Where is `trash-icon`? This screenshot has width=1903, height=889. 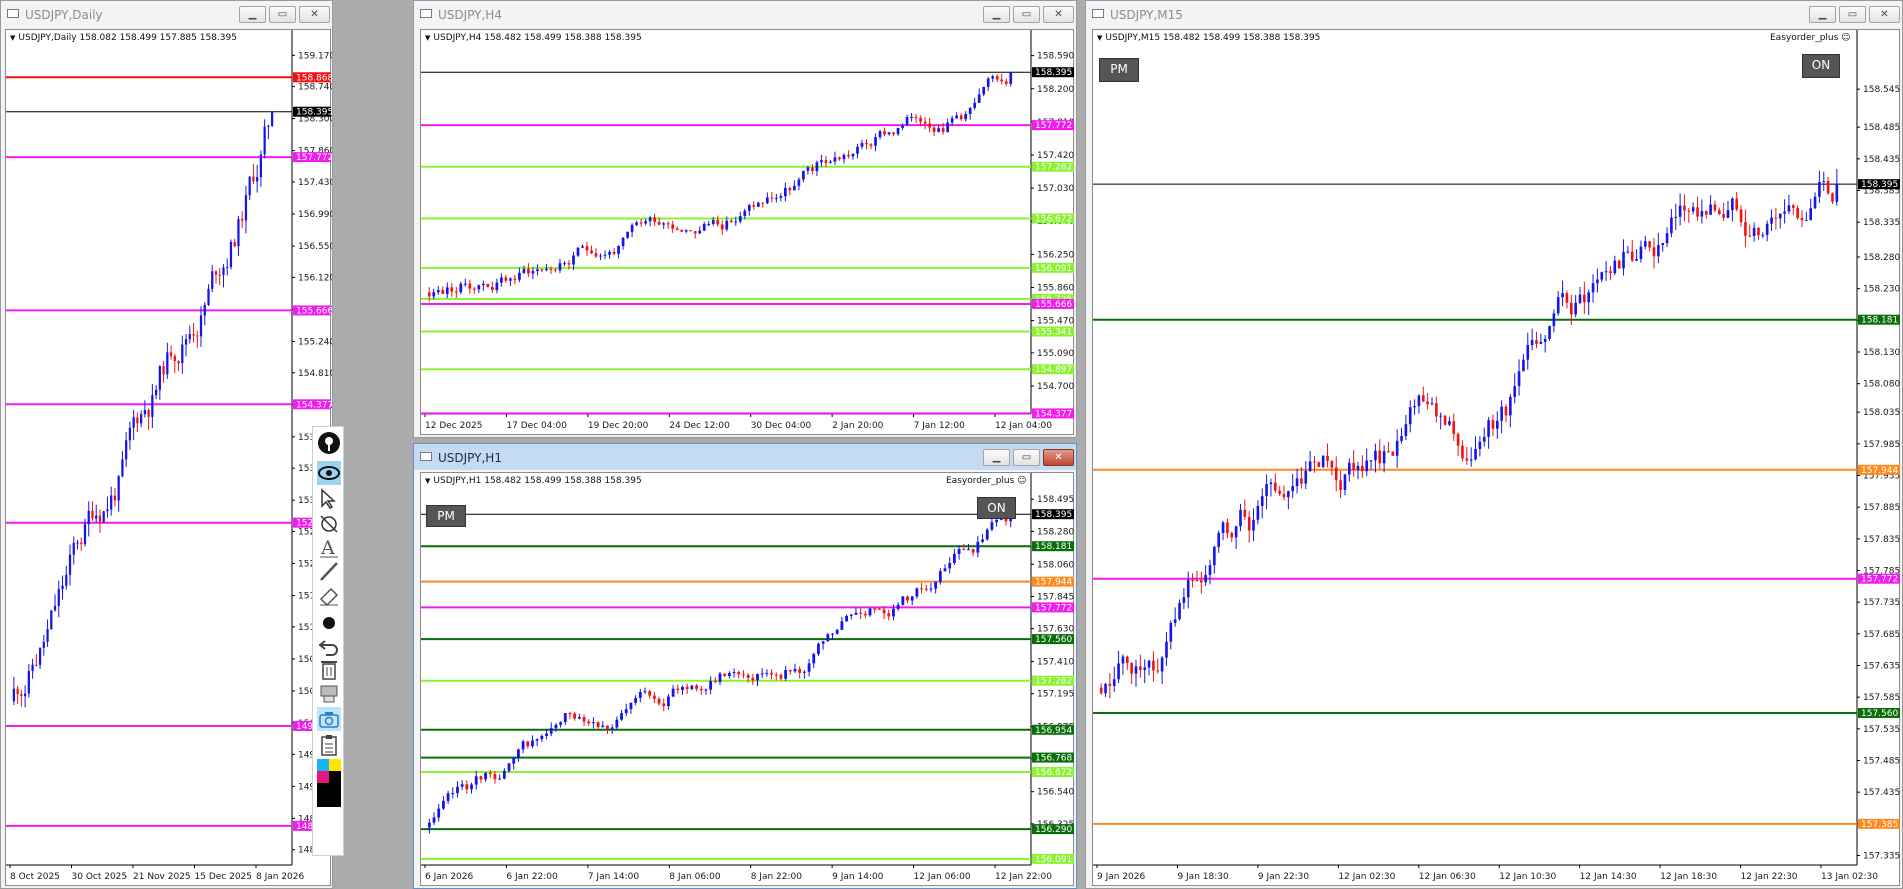 trash-icon is located at coordinates (329, 669).